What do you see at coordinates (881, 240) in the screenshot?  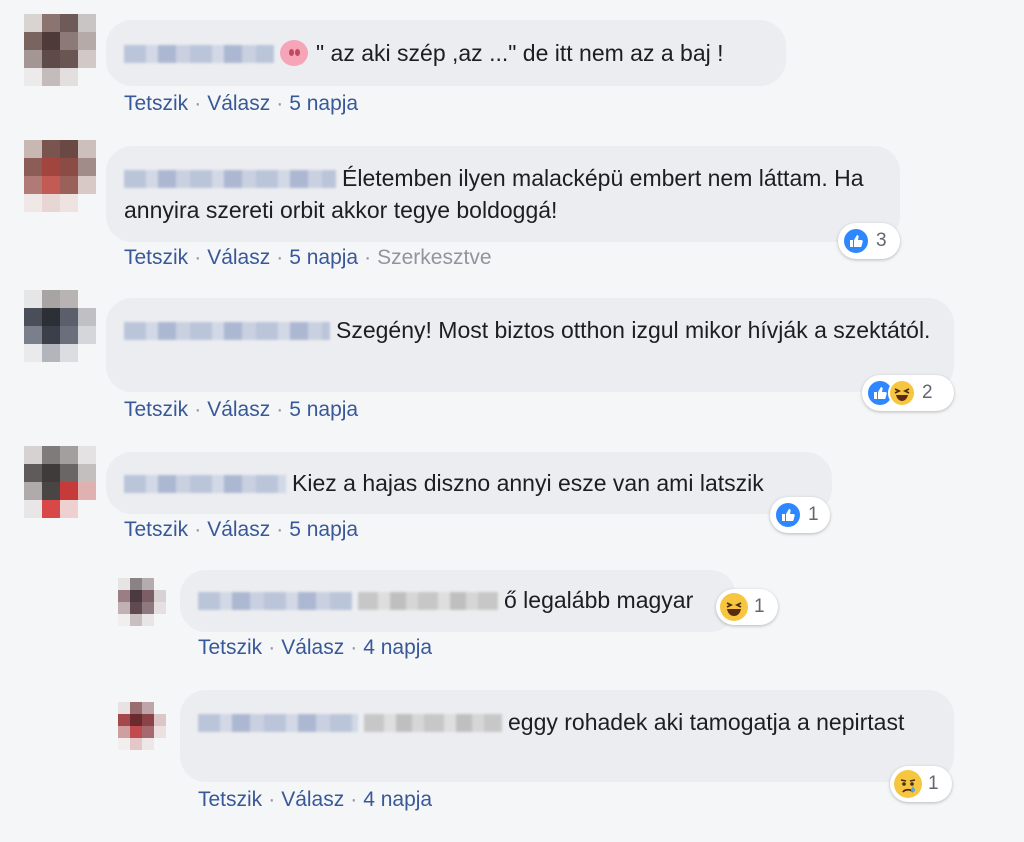 I see `reaction-count: 3` at bounding box center [881, 240].